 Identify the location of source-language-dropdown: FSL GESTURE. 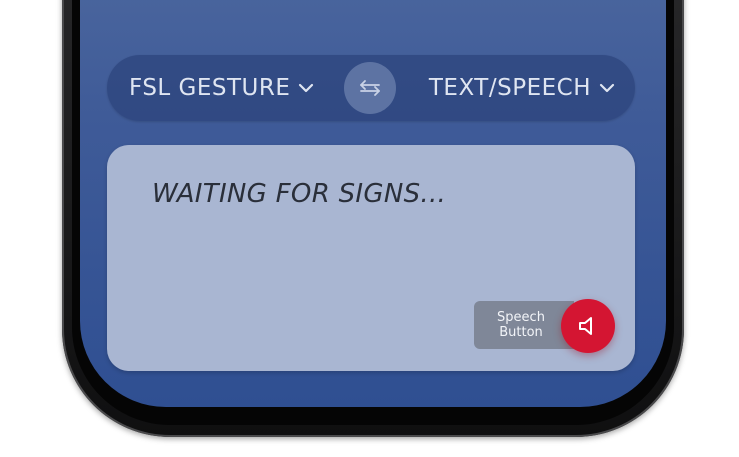
(221, 88).